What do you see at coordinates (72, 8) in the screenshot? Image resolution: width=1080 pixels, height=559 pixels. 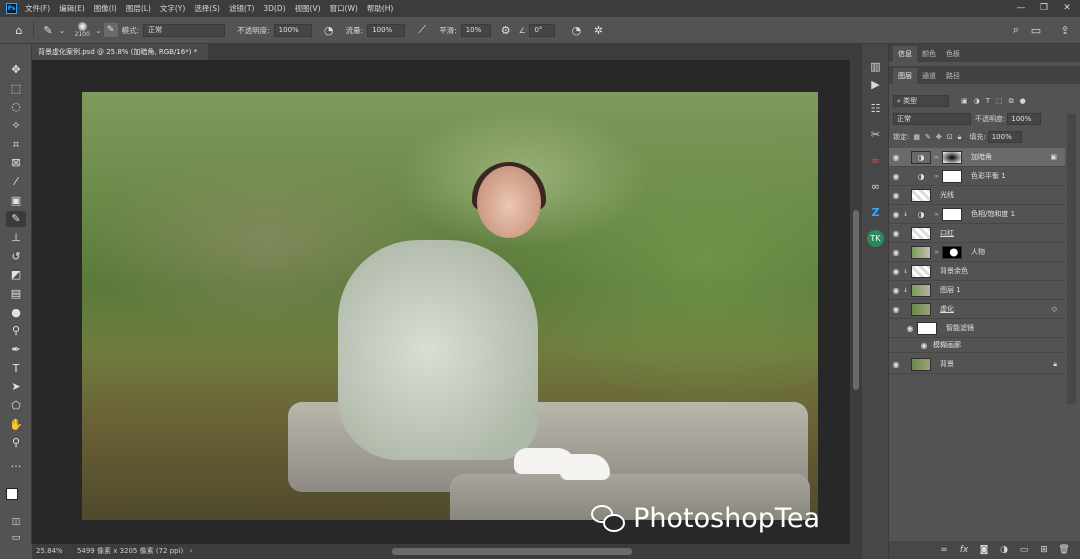 I see `menu-edit: 编辑(E)` at bounding box center [72, 8].